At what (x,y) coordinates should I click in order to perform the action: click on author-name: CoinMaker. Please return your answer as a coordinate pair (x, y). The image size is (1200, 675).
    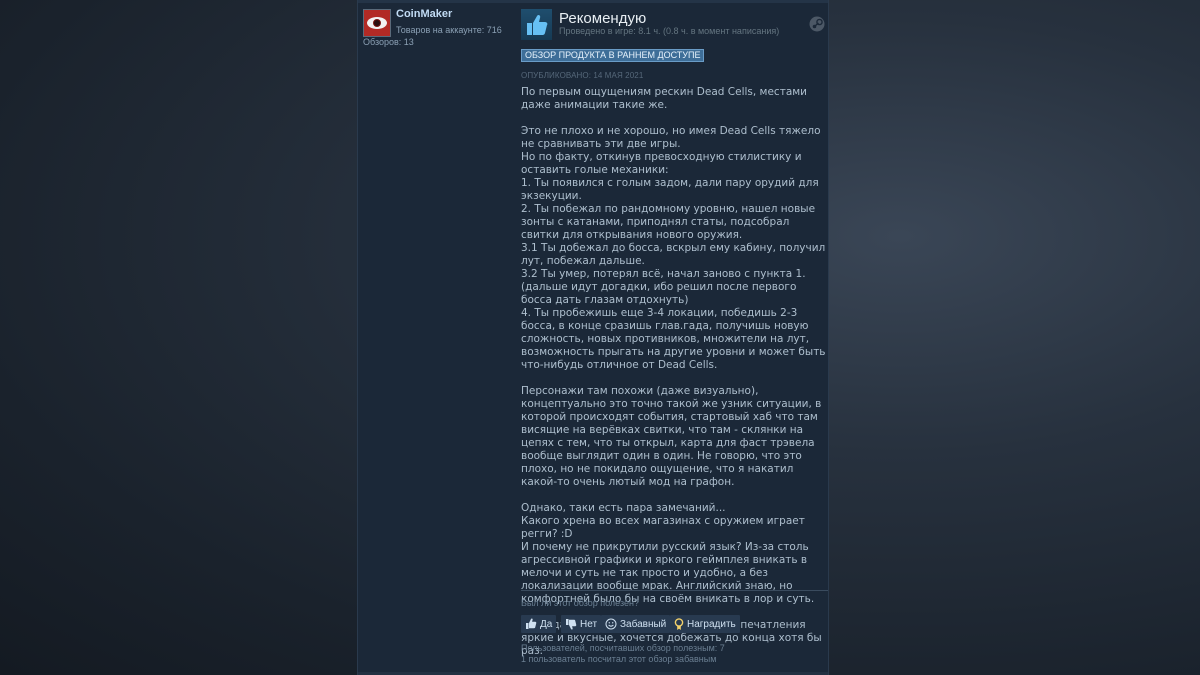
    Looking at the image, I should click on (424, 14).